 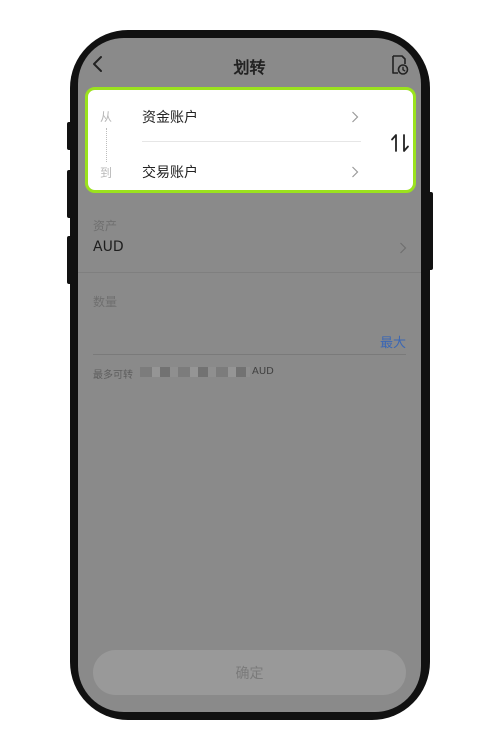 I want to click on record-history-icon, so click(x=399, y=65).